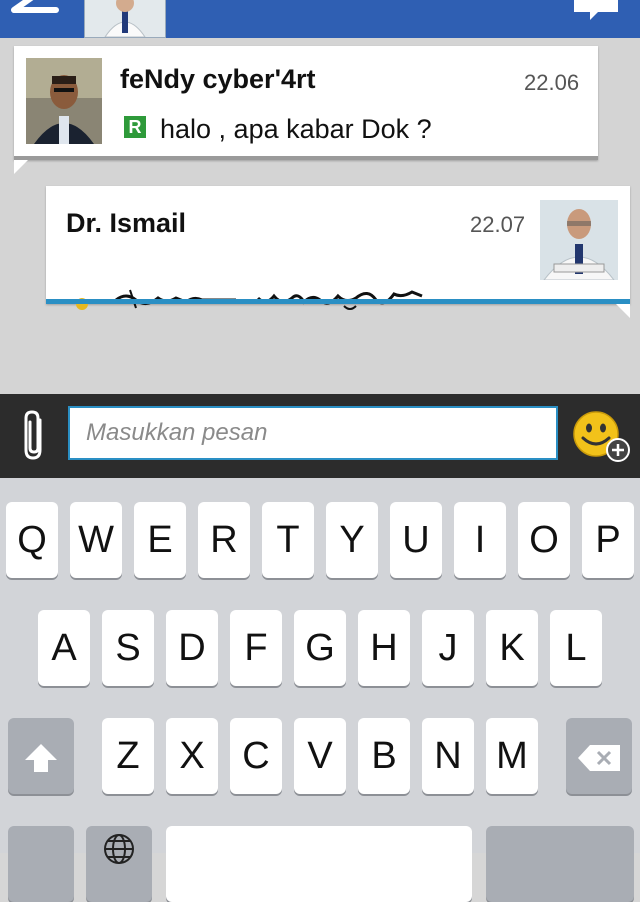  Describe the element at coordinates (576, 648) in the screenshot. I see `key-l: L` at that location.